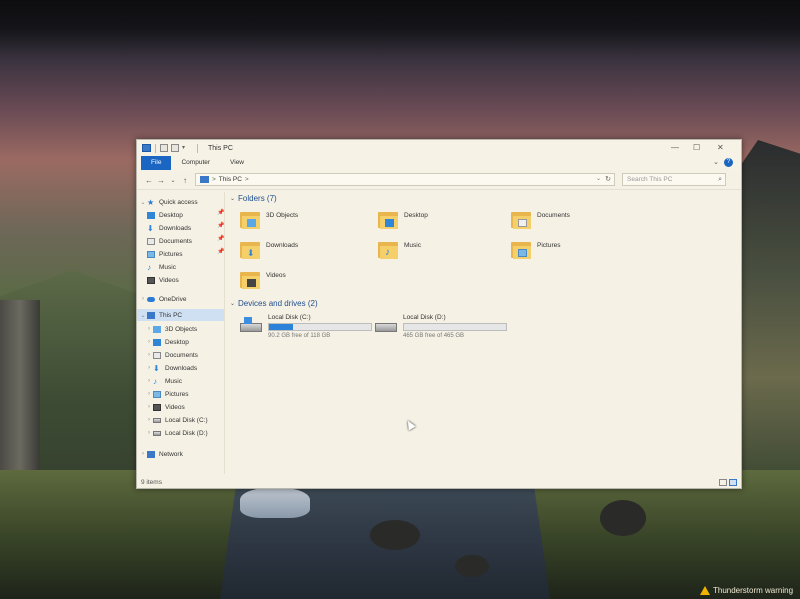 The width and height of the screenshot is (800, 599). I want to click on sidebar-item-videos: › Videos, so click(165, 407).